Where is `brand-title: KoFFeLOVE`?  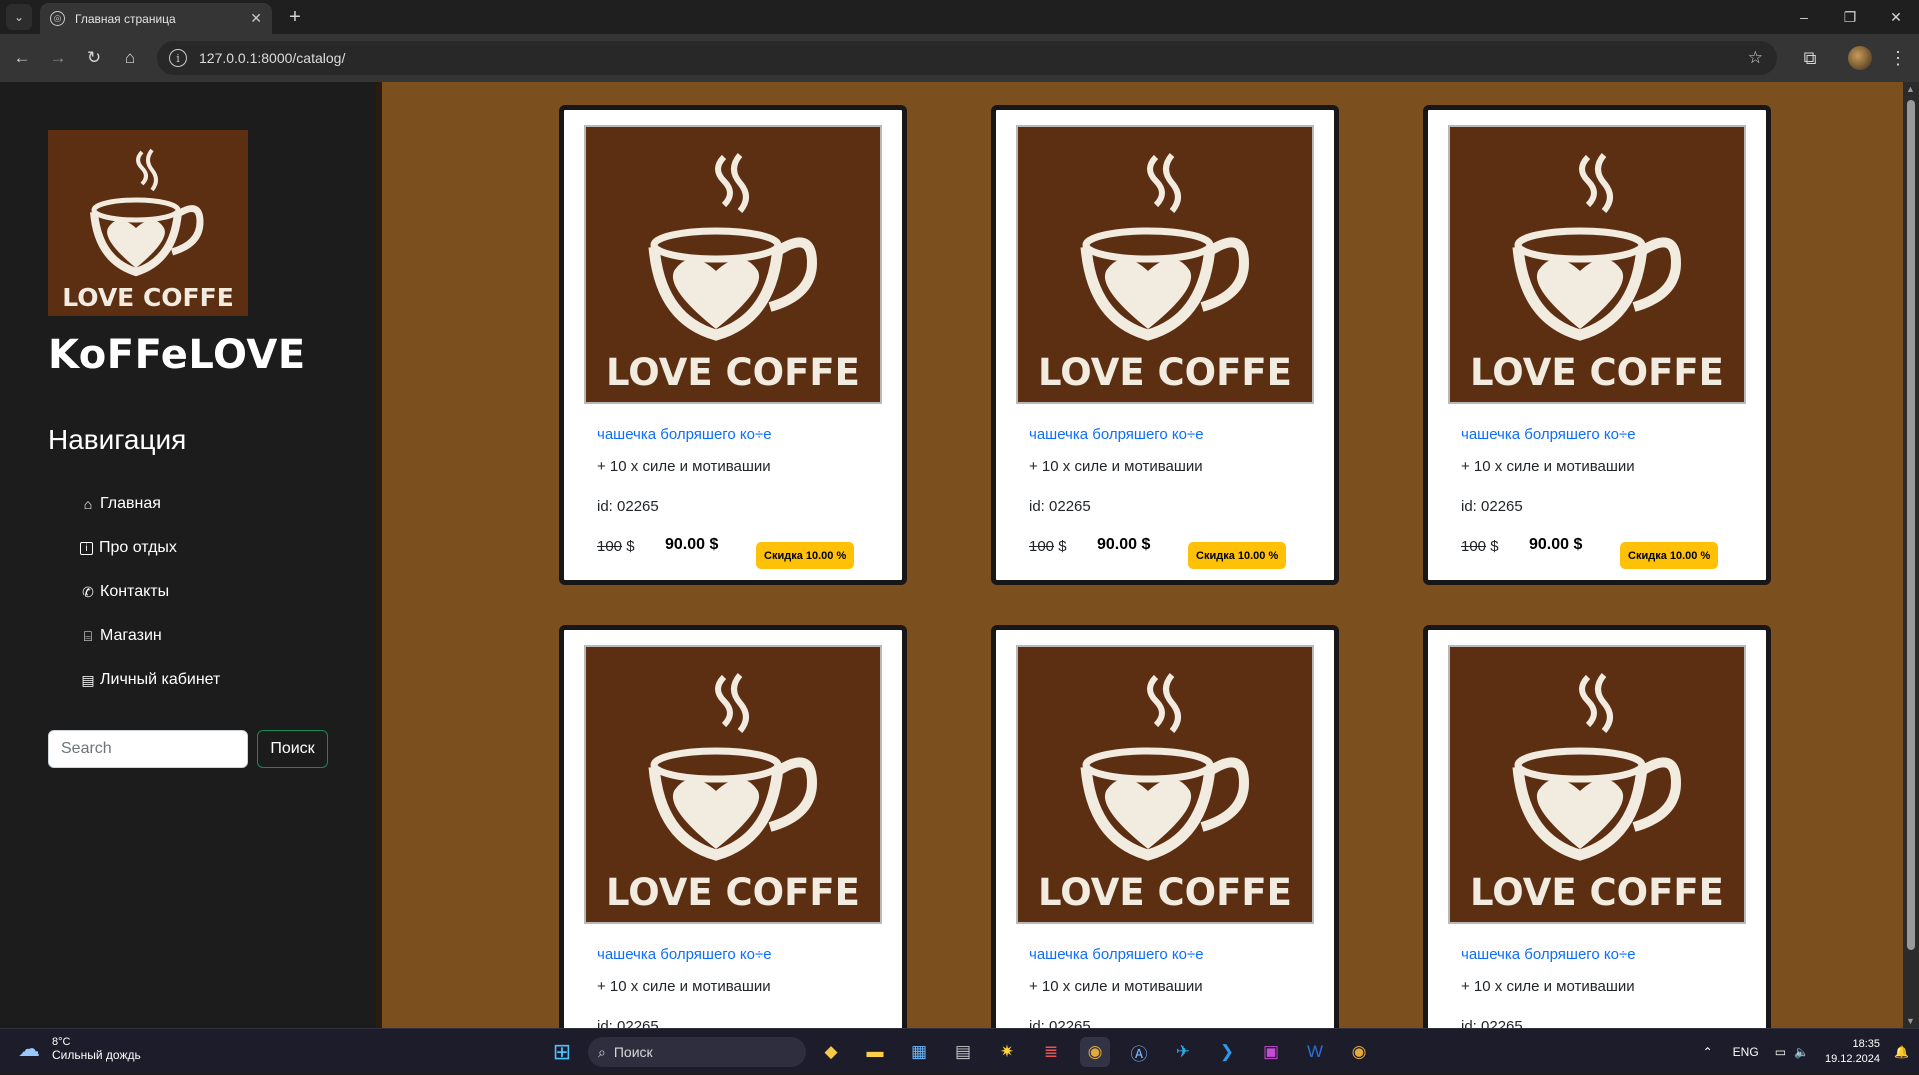 brand-title: KoFFeLOVE is located at coordinates (177, 355).